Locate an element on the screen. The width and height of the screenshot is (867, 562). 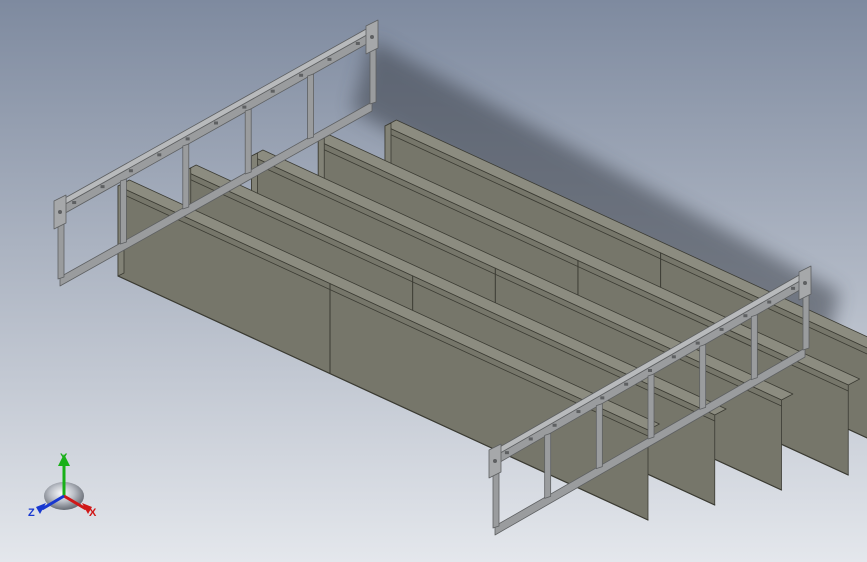
triad-x-label: X is located at coordinates (93, 513).